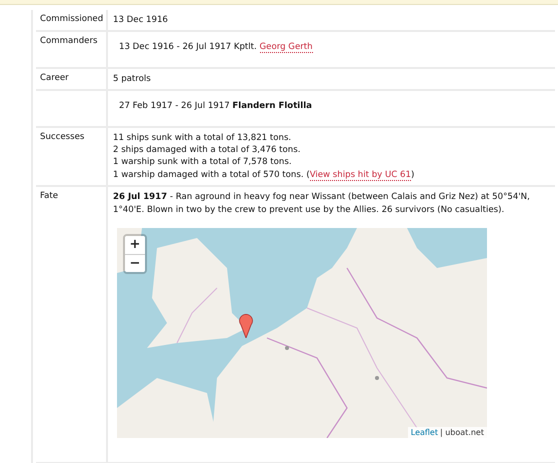 The height and width of the screenshot is (463, 558). Describe the element at coordinates (62, 137) in the screenshot. I see `row-label: Successes` at that location.